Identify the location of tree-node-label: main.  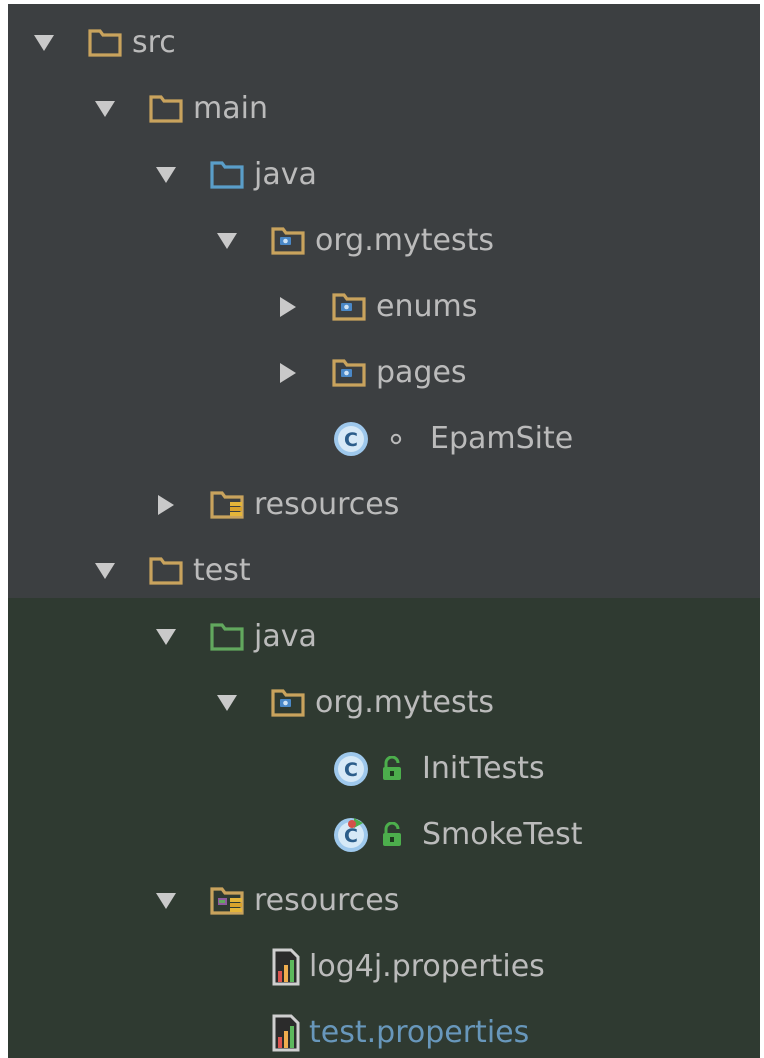
(230, 108).